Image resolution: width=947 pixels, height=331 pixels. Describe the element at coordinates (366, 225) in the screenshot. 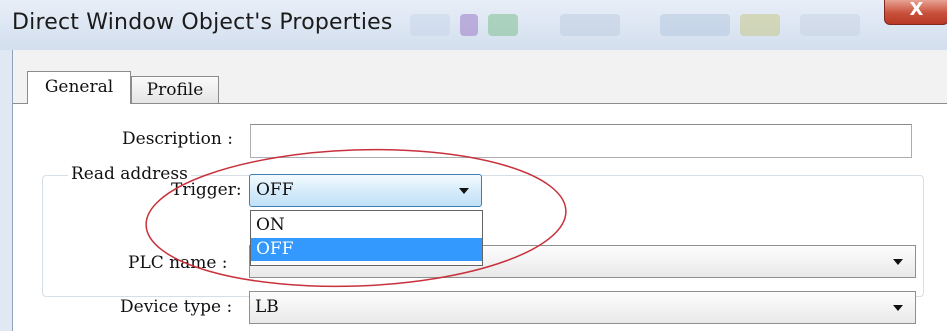

I see `trigger-option-on: ON` at that location.